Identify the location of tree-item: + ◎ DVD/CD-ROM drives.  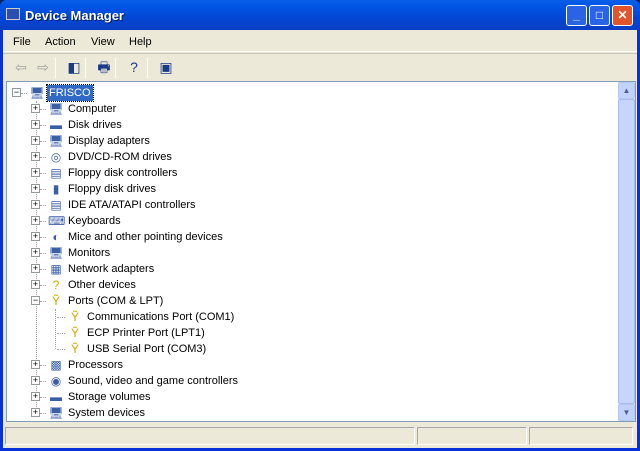
(307, 157).